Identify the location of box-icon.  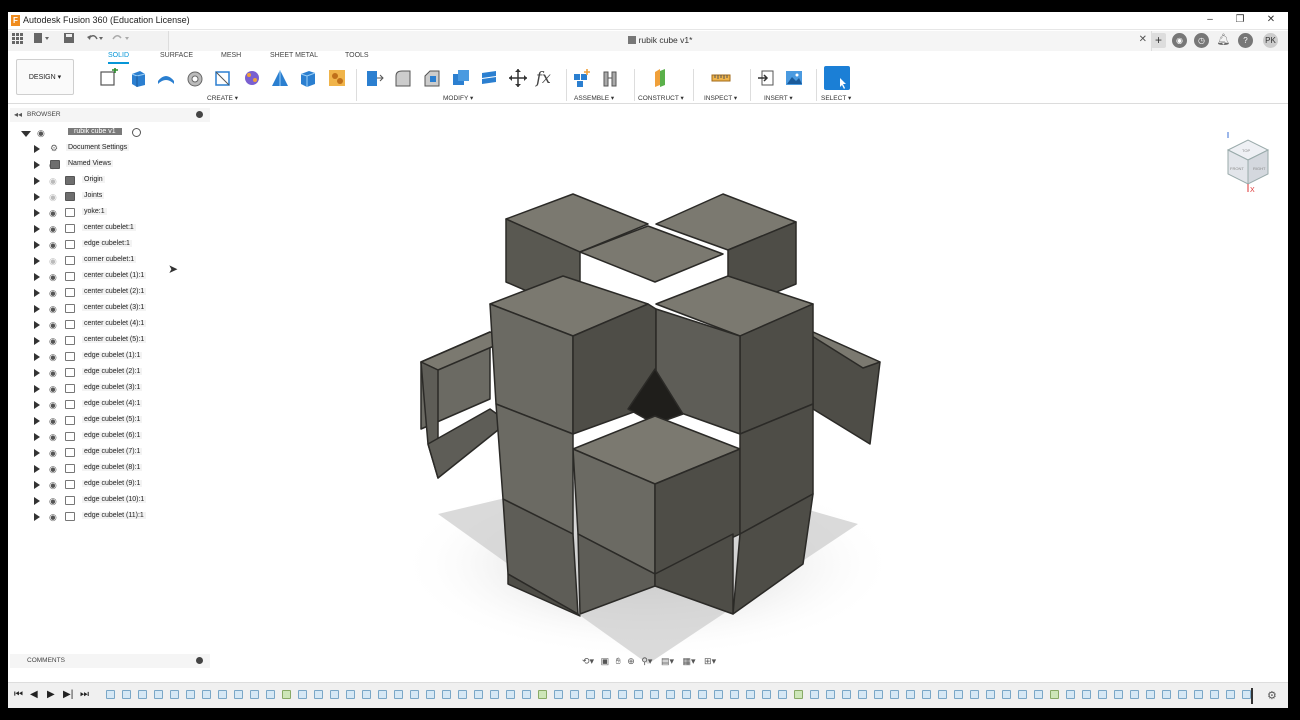
(308, 78).